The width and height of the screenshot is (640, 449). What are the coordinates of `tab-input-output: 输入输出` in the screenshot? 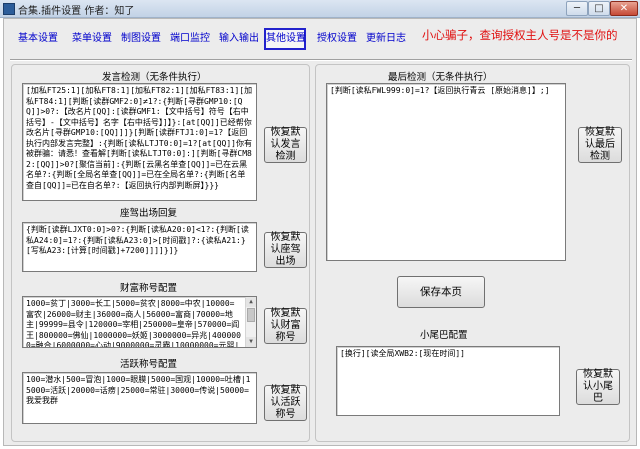 It's located at (239, 39).